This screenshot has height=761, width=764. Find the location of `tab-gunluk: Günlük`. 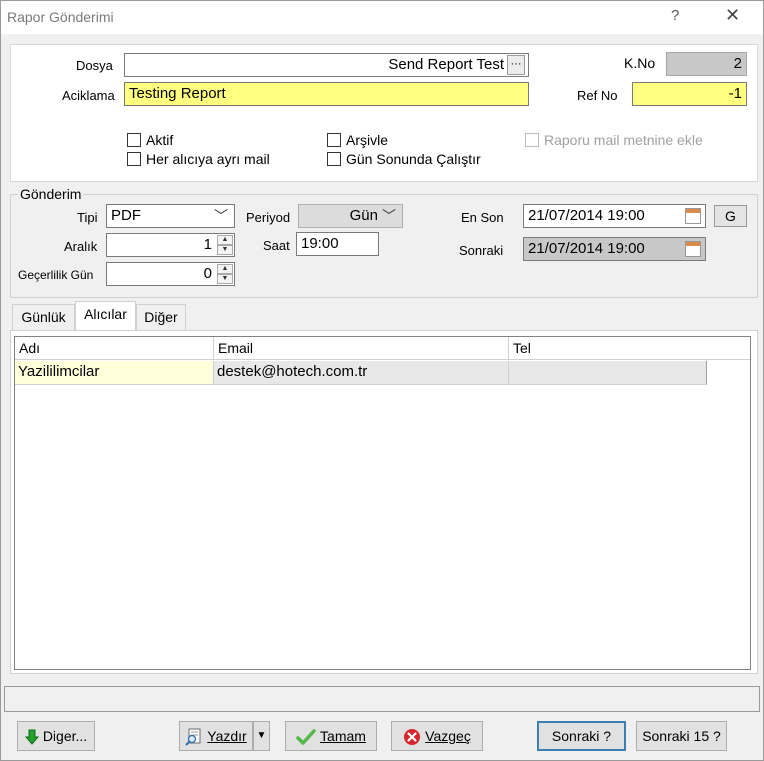

tab-gunluk: Günlük is located at coordinates (43, 317).